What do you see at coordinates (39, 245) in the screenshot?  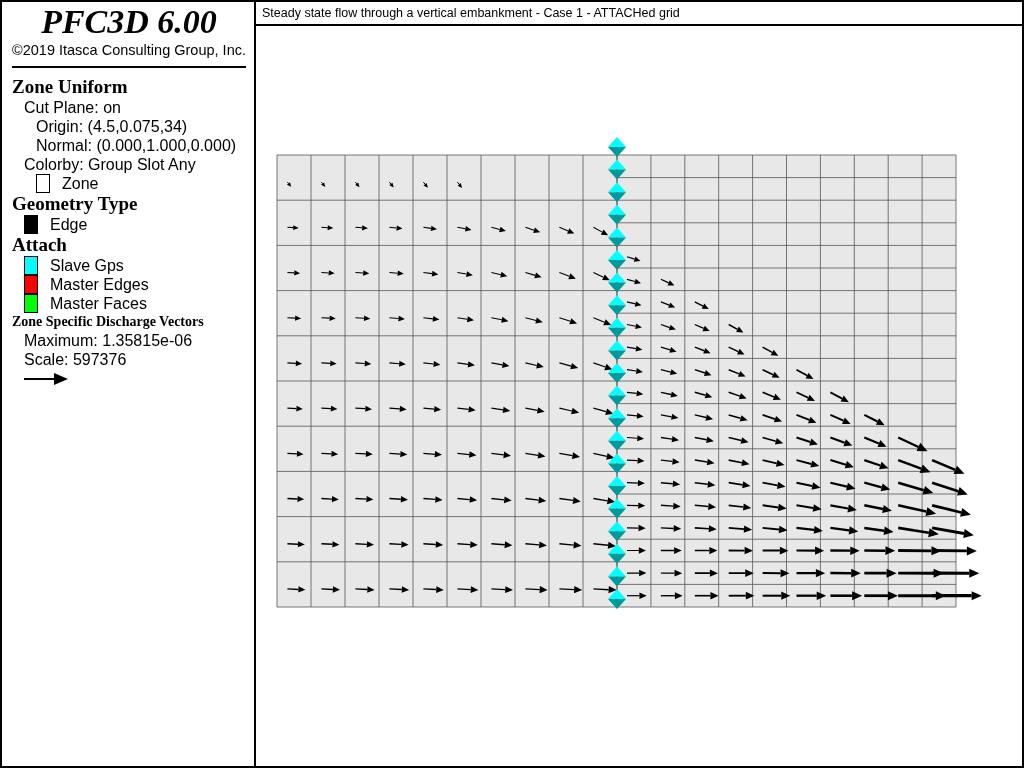 I see `legend-heading: Attach` at bounding box center [39, 245].